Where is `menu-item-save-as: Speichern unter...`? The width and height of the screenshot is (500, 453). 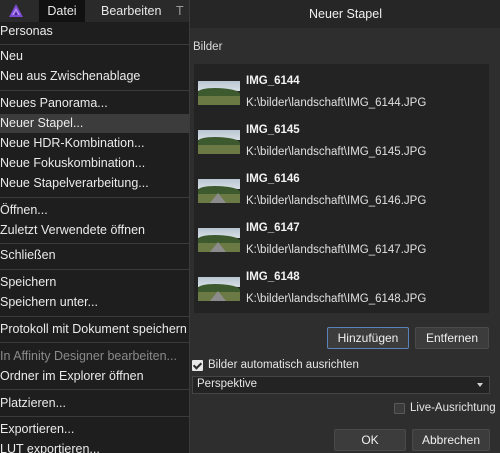
menu-item-save-as: Speichern unter... is located at coordinates (95, 302).